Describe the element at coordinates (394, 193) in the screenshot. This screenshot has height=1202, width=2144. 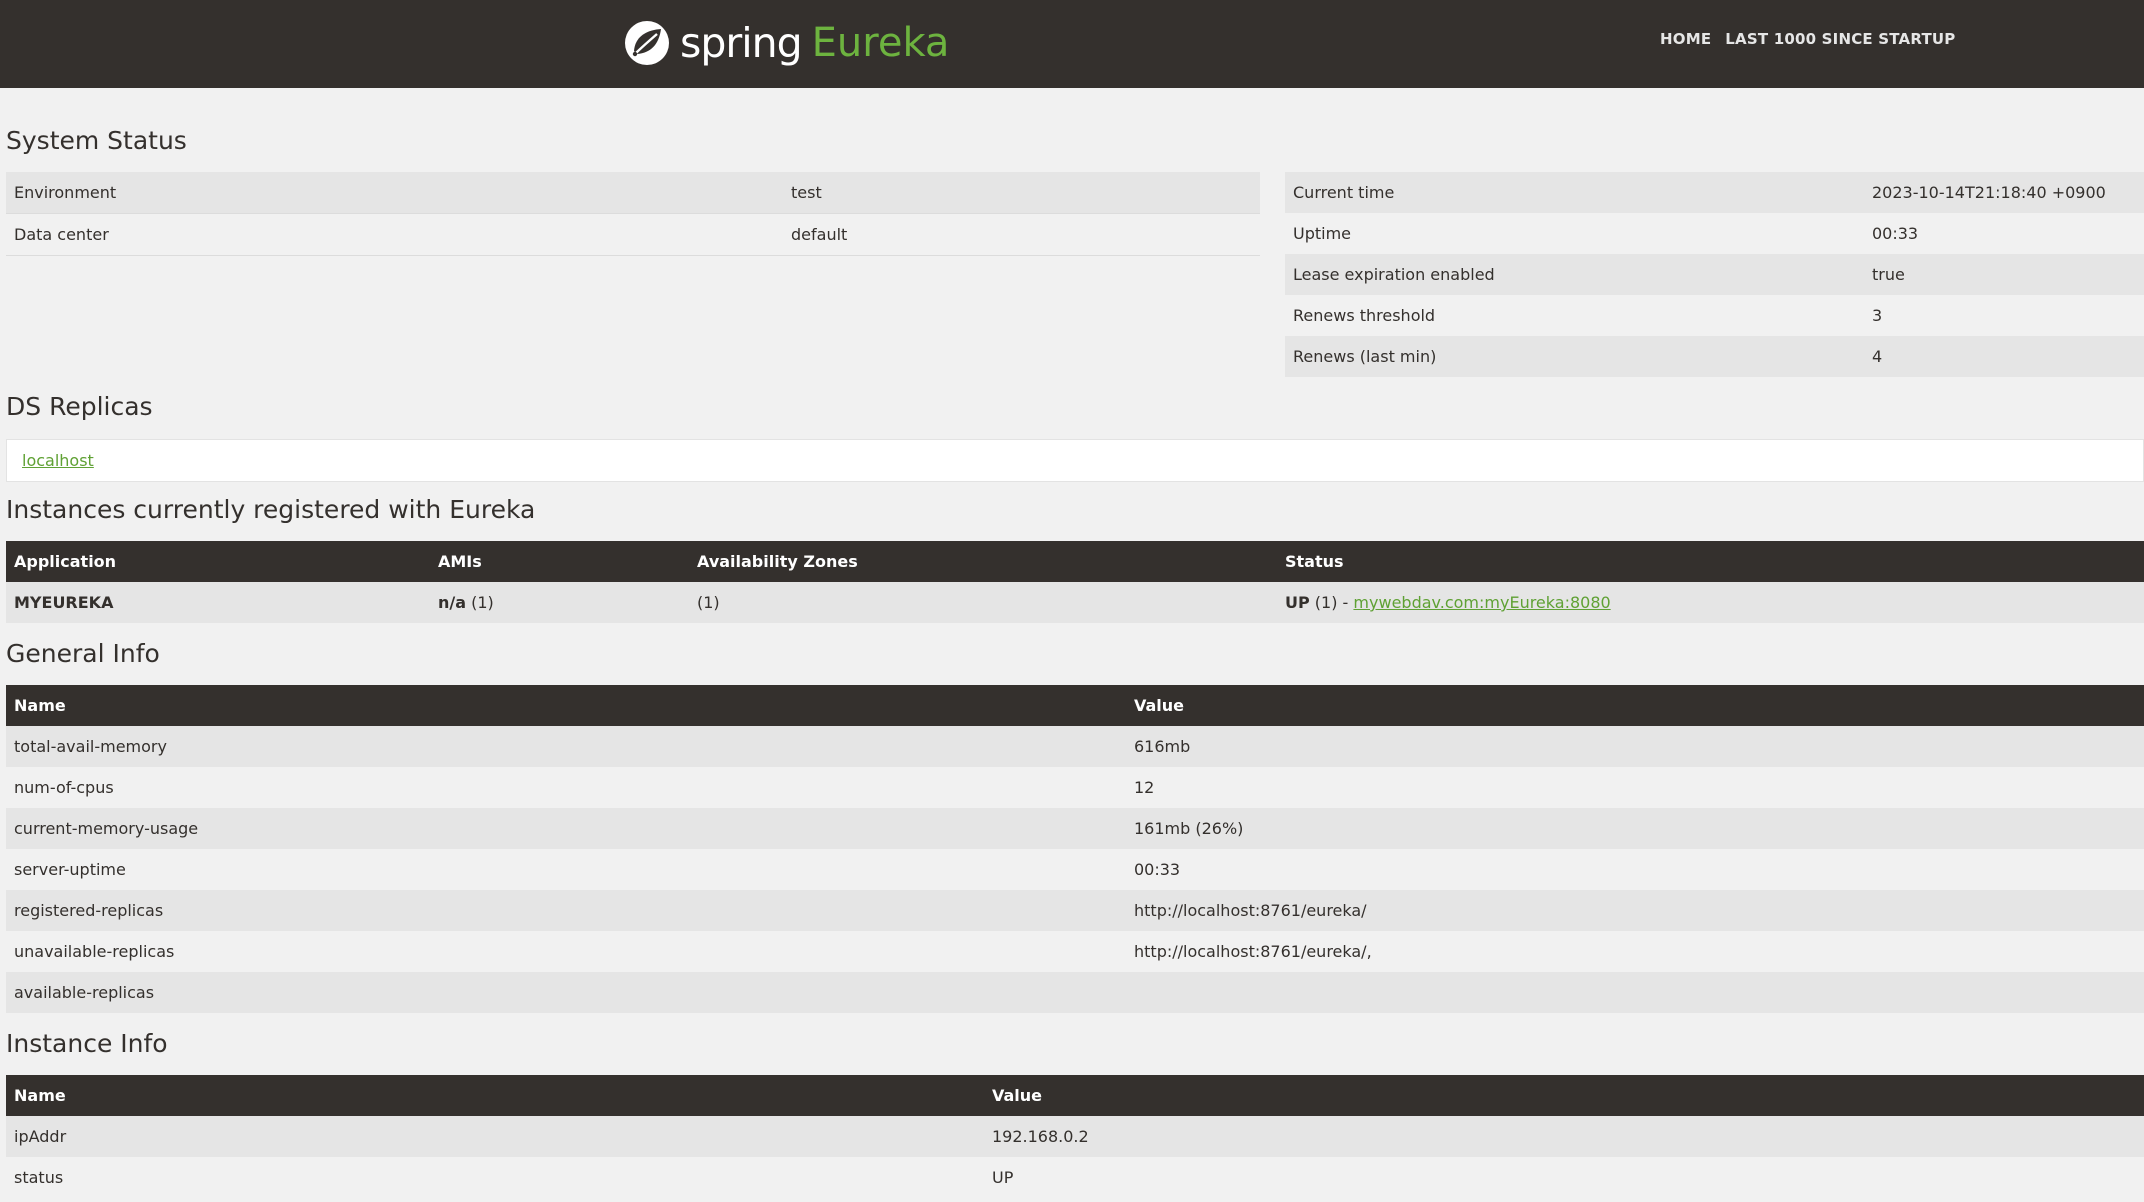
I see `status-name-cell: Environment` at that location.